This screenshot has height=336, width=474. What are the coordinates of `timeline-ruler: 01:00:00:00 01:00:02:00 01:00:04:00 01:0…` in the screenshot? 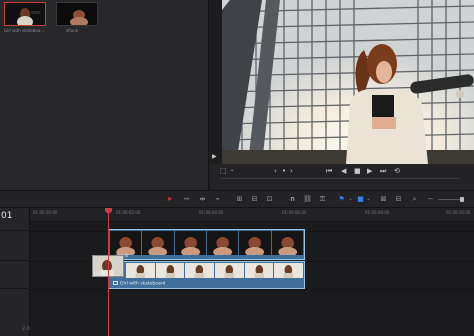 It's located at (252, 215).